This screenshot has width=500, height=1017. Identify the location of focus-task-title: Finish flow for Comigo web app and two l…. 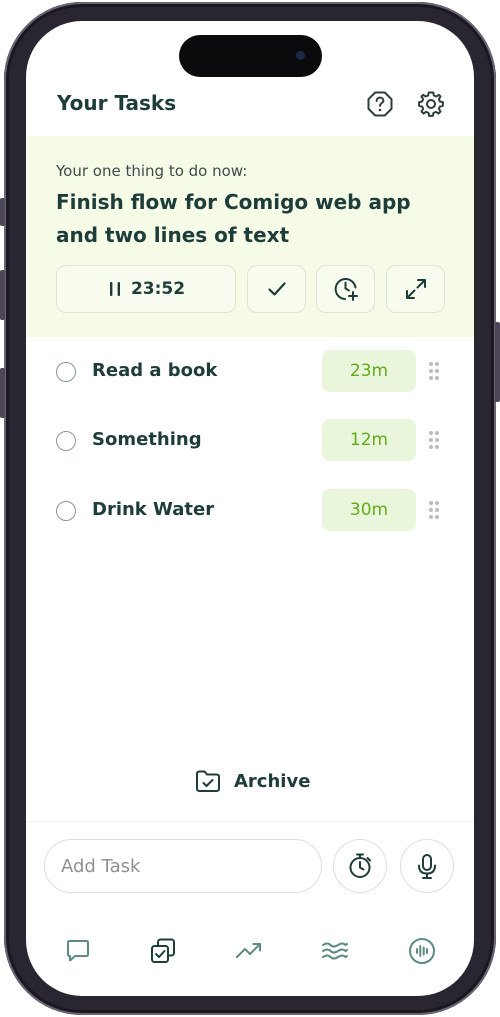
(233, 218).